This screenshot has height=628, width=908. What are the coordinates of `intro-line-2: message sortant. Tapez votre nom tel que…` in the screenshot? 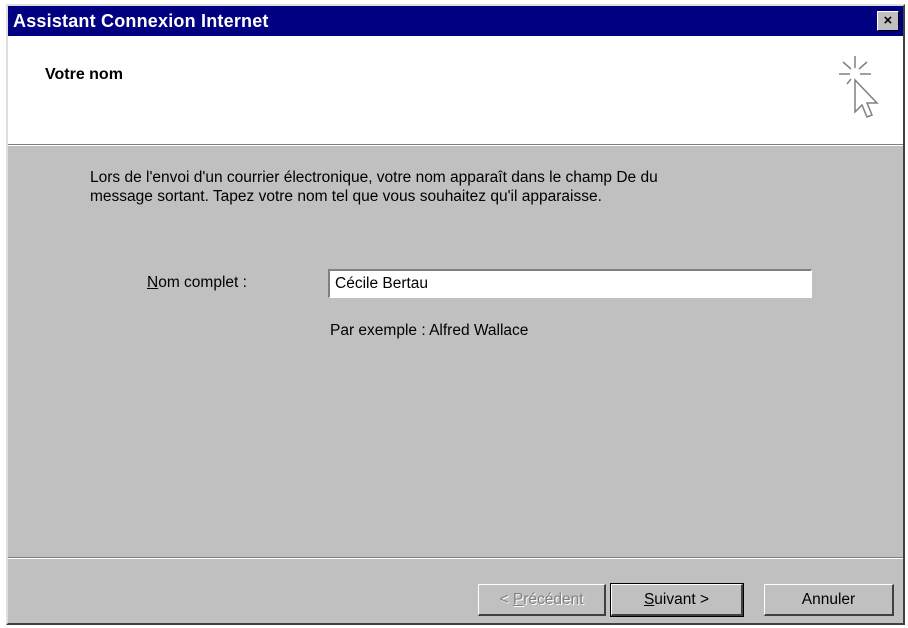 It's located at (346, 196).